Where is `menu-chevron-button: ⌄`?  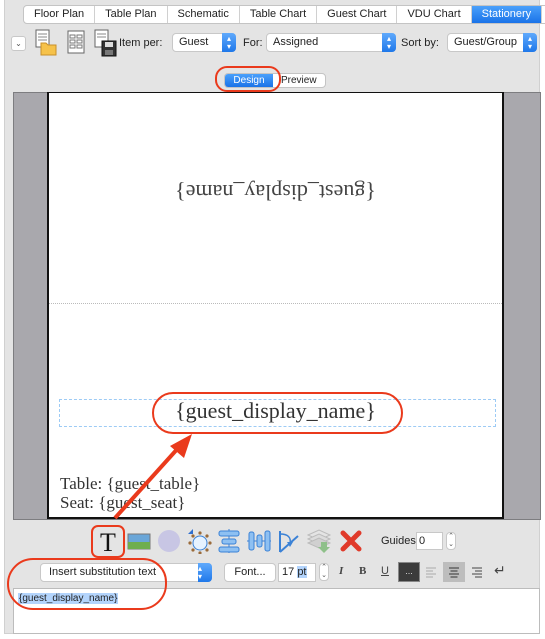 menu-chevron-button: ⌄ is located at coordinates (18, 43).